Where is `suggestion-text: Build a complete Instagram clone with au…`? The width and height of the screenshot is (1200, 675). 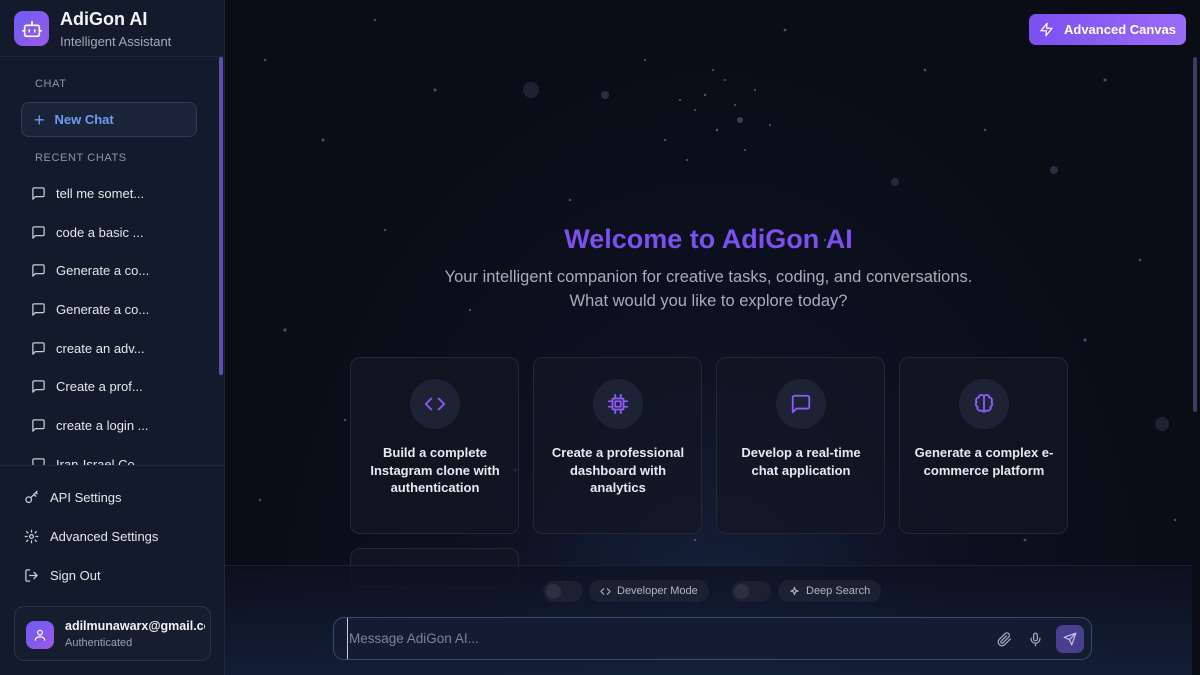 suggestion-text: Build a complete Instagram clone with au… is located at coordinates (435, 470).